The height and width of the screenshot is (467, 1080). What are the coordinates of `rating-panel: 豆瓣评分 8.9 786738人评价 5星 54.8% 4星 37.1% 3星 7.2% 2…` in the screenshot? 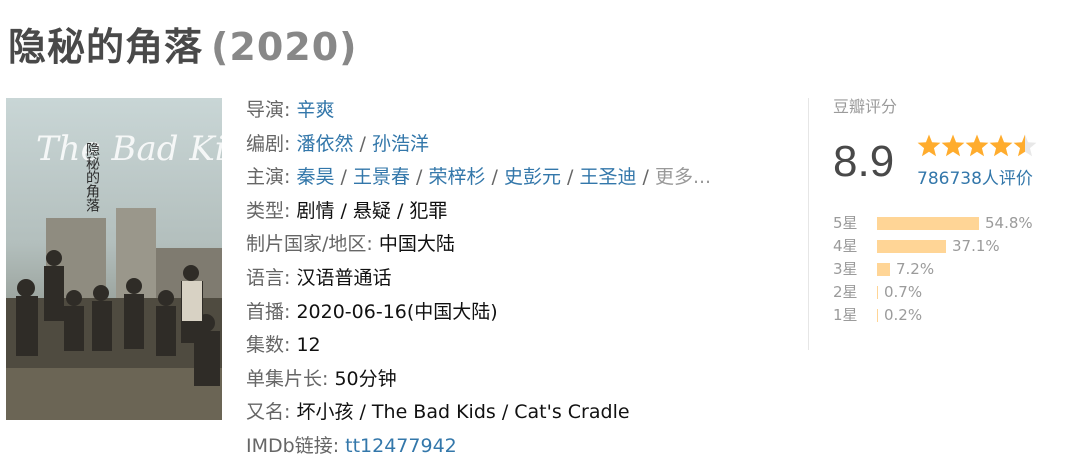 It's located at (953, 209).